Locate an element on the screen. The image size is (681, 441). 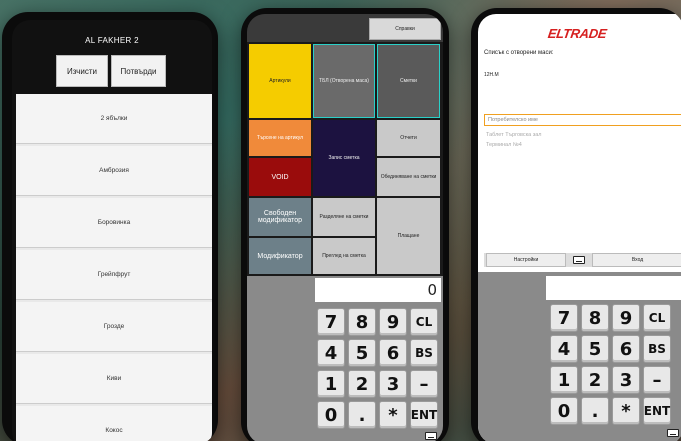
keypad: 0 7 8 9 CL 4 5 6 BS 1 2 3– 0. * ENT is located at coordinates (345, 358).